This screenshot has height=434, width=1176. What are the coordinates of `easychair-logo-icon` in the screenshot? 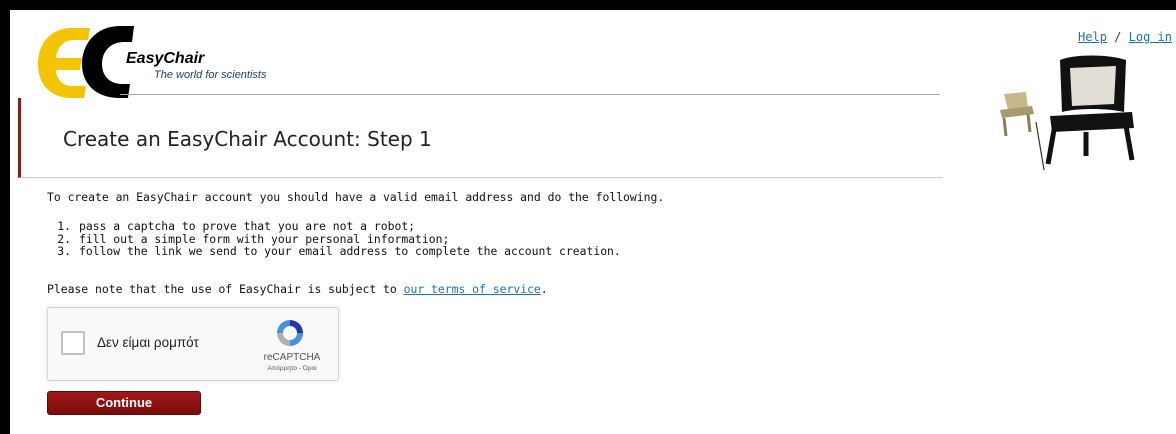 It's located at (86, 62).